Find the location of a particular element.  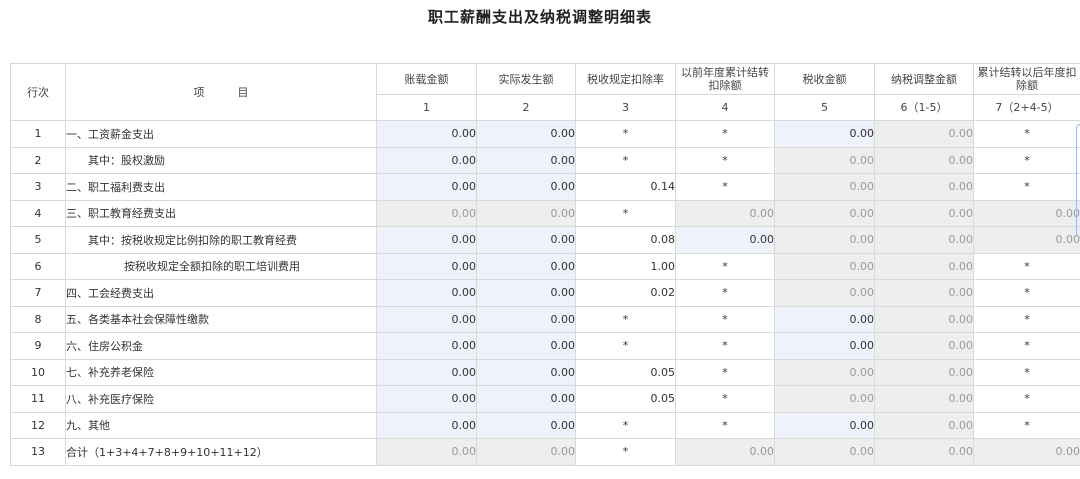

table-row: 3 二、职工福利费支出 0.00 0.00 0.14 * 0.00 0.00 * is located at coordinates (545, 187).